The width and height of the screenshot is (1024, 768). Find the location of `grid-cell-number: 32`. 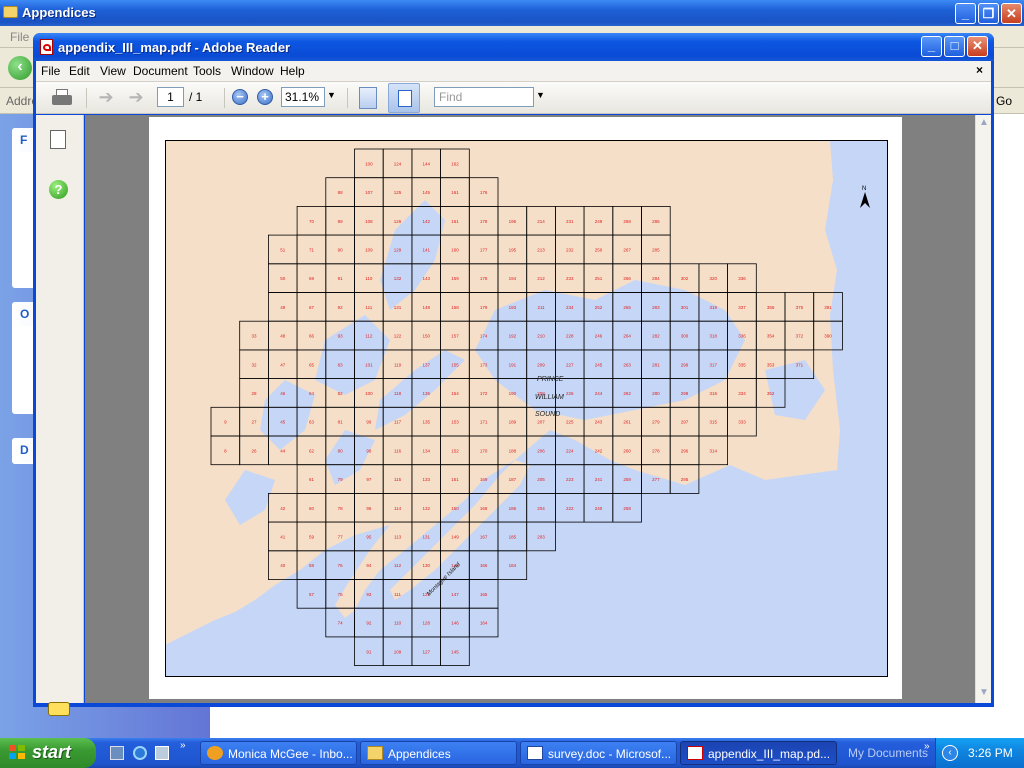

grid-cell-number: 32 is located at coordinates (255, 364).